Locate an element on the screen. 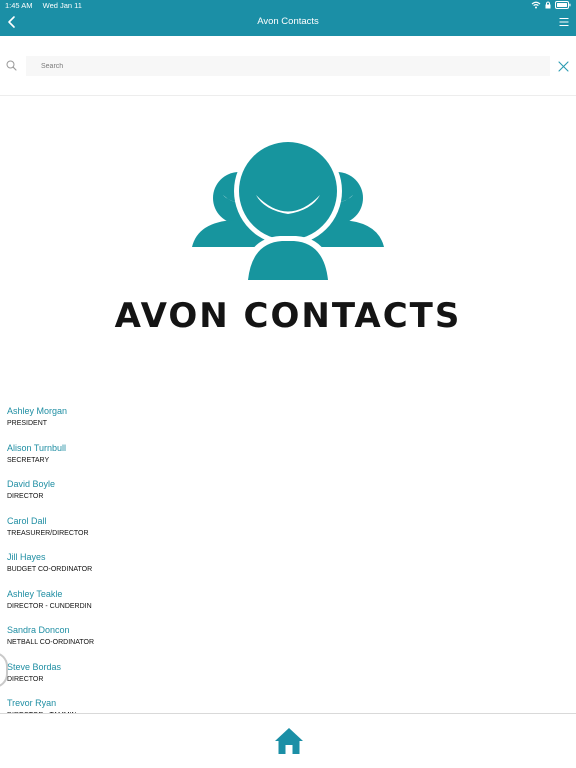 The image size is (576, 768). lock-rotation-icon is located at coordinates (548, 5).